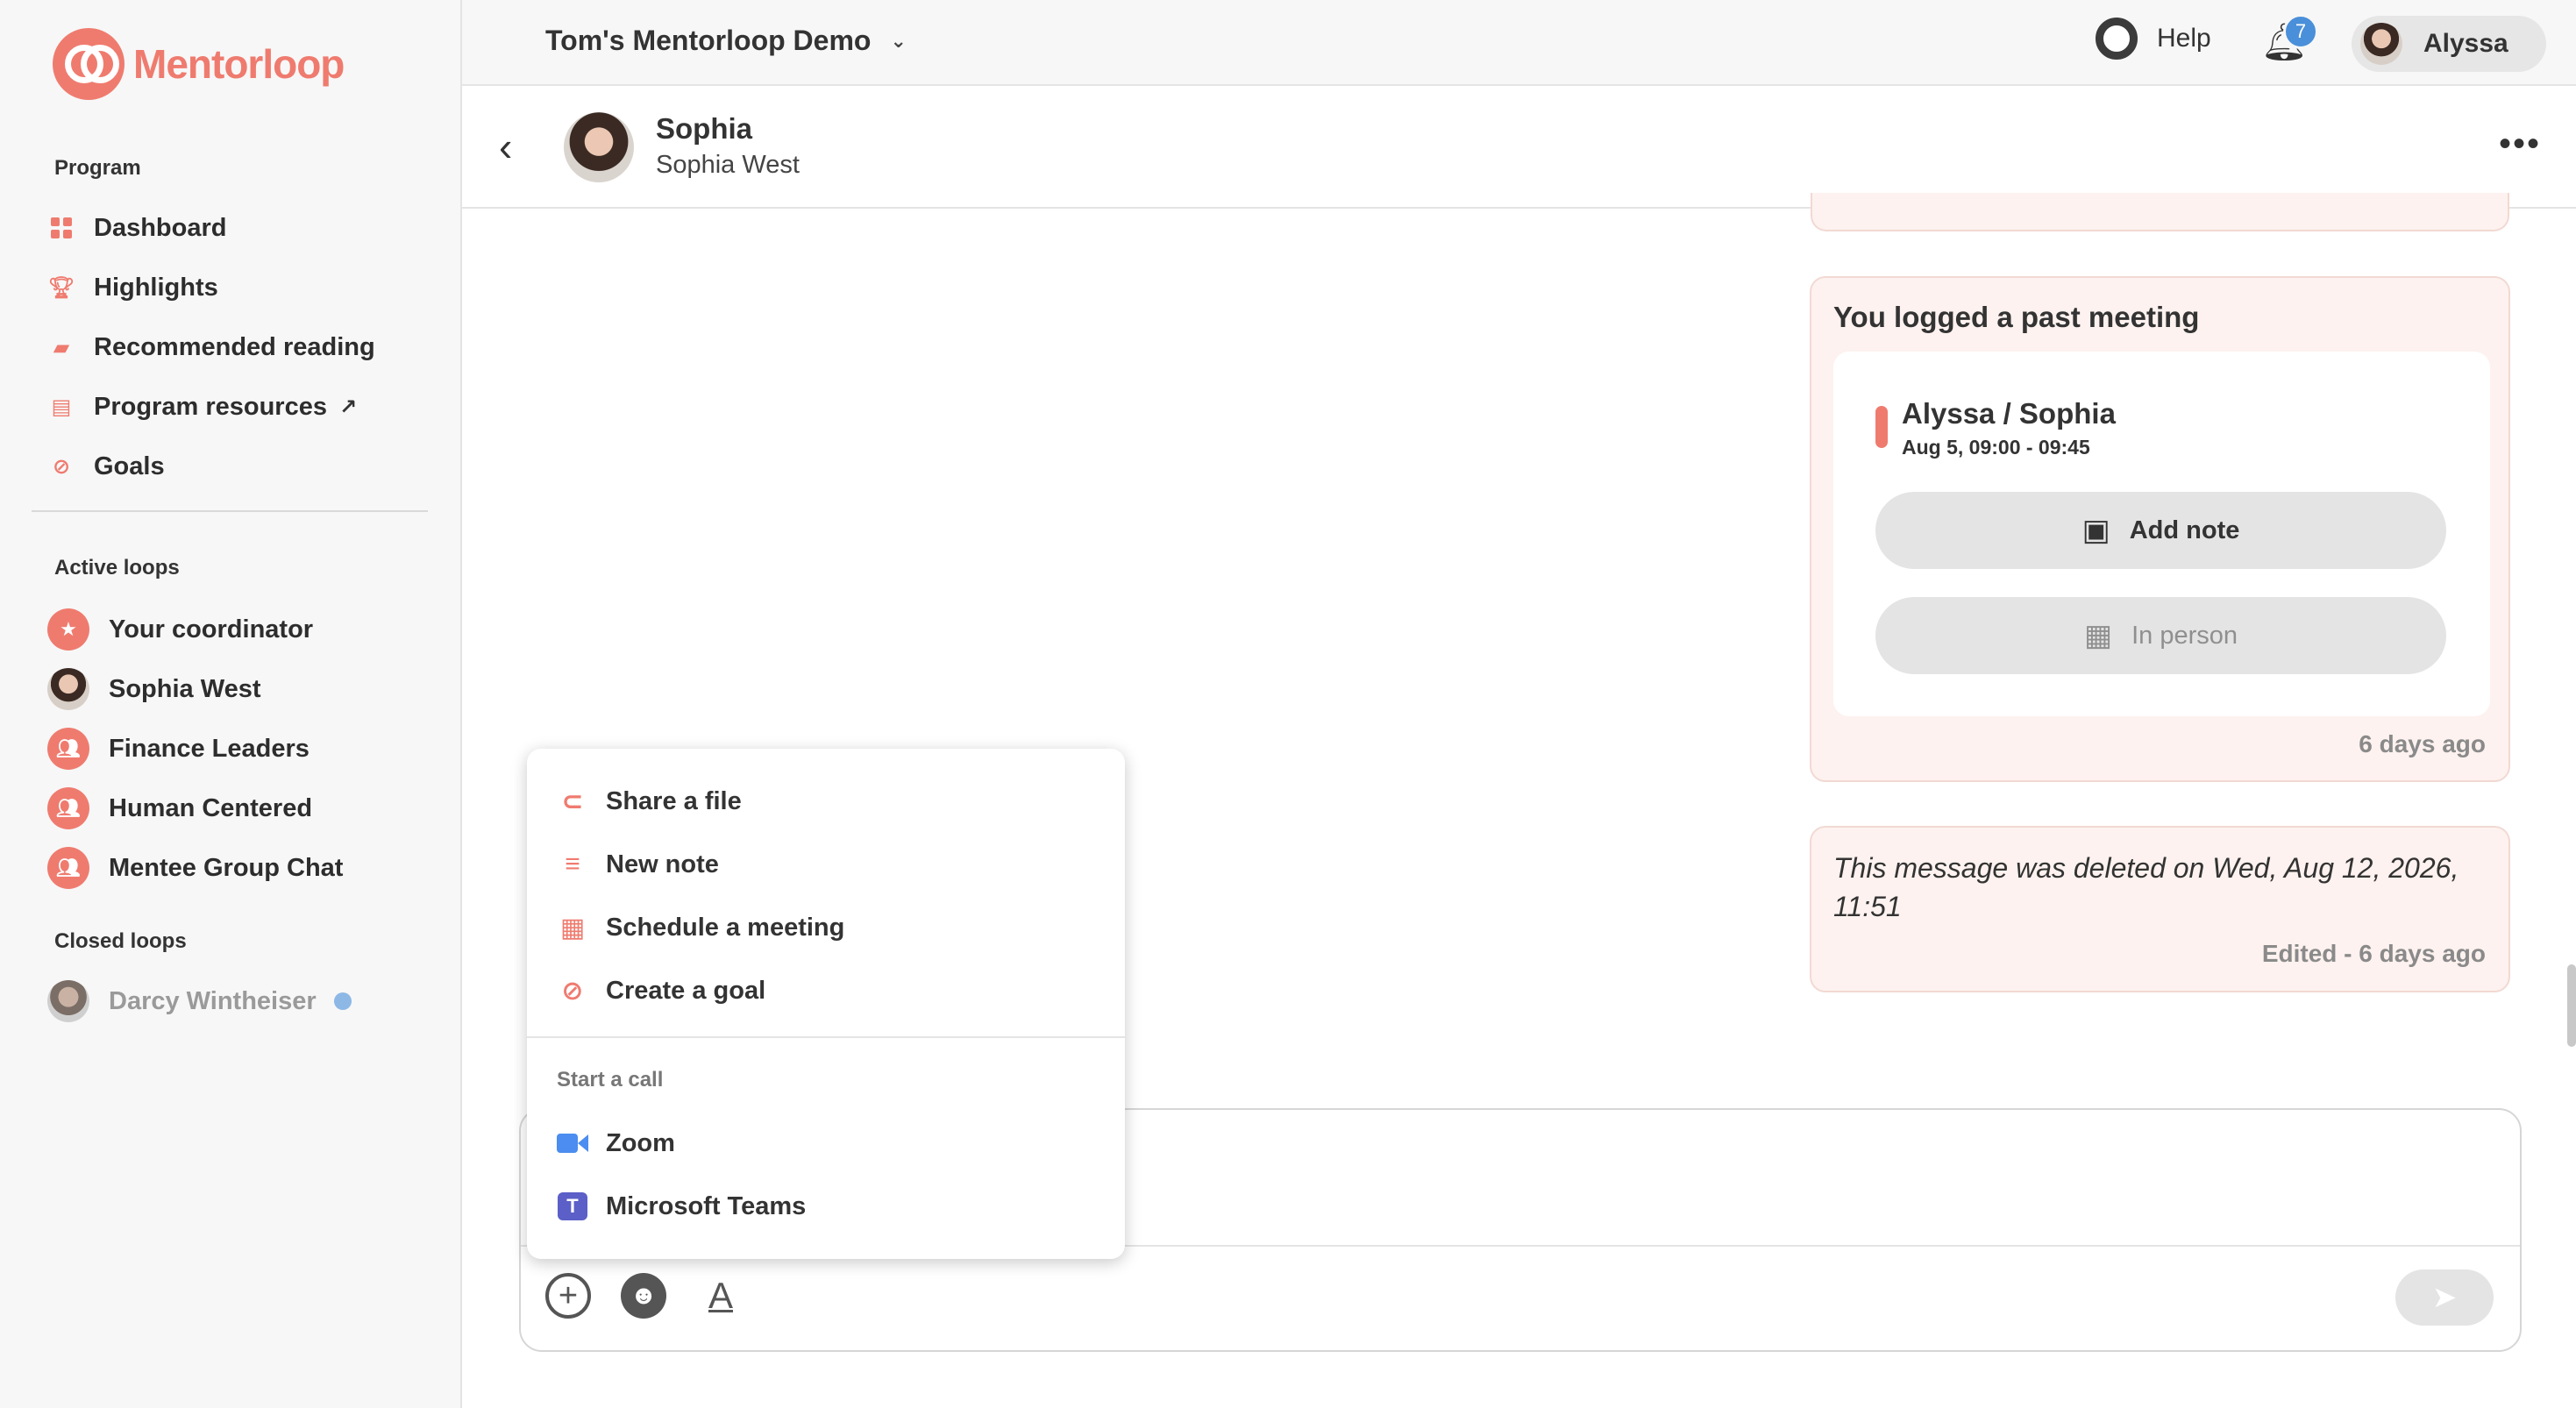  I want to click on sidebar-item-program-resources: ▤ Program resources ↗, so click(202, 406).